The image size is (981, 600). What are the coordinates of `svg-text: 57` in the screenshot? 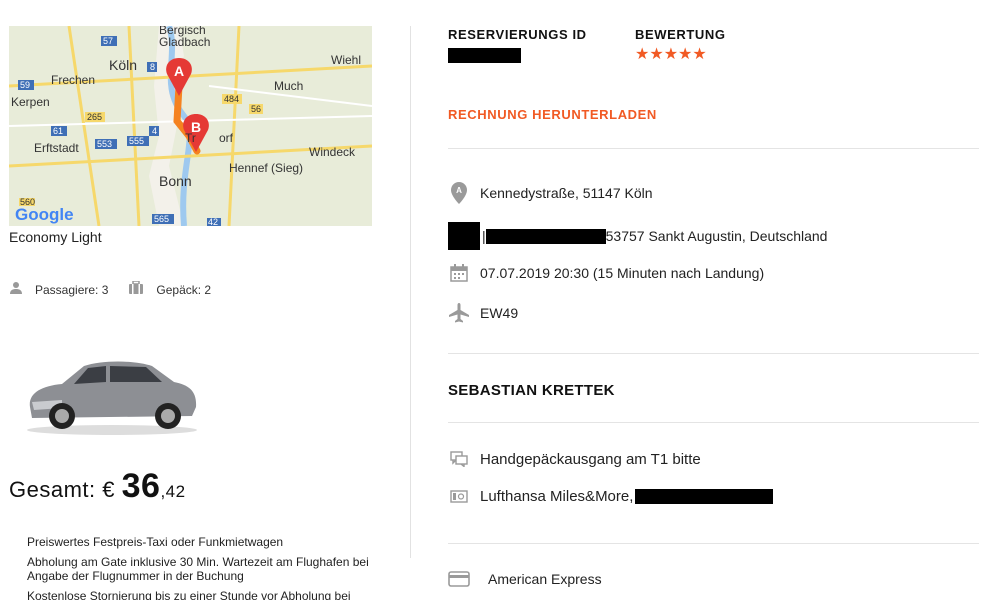 It's located at (108, 41).